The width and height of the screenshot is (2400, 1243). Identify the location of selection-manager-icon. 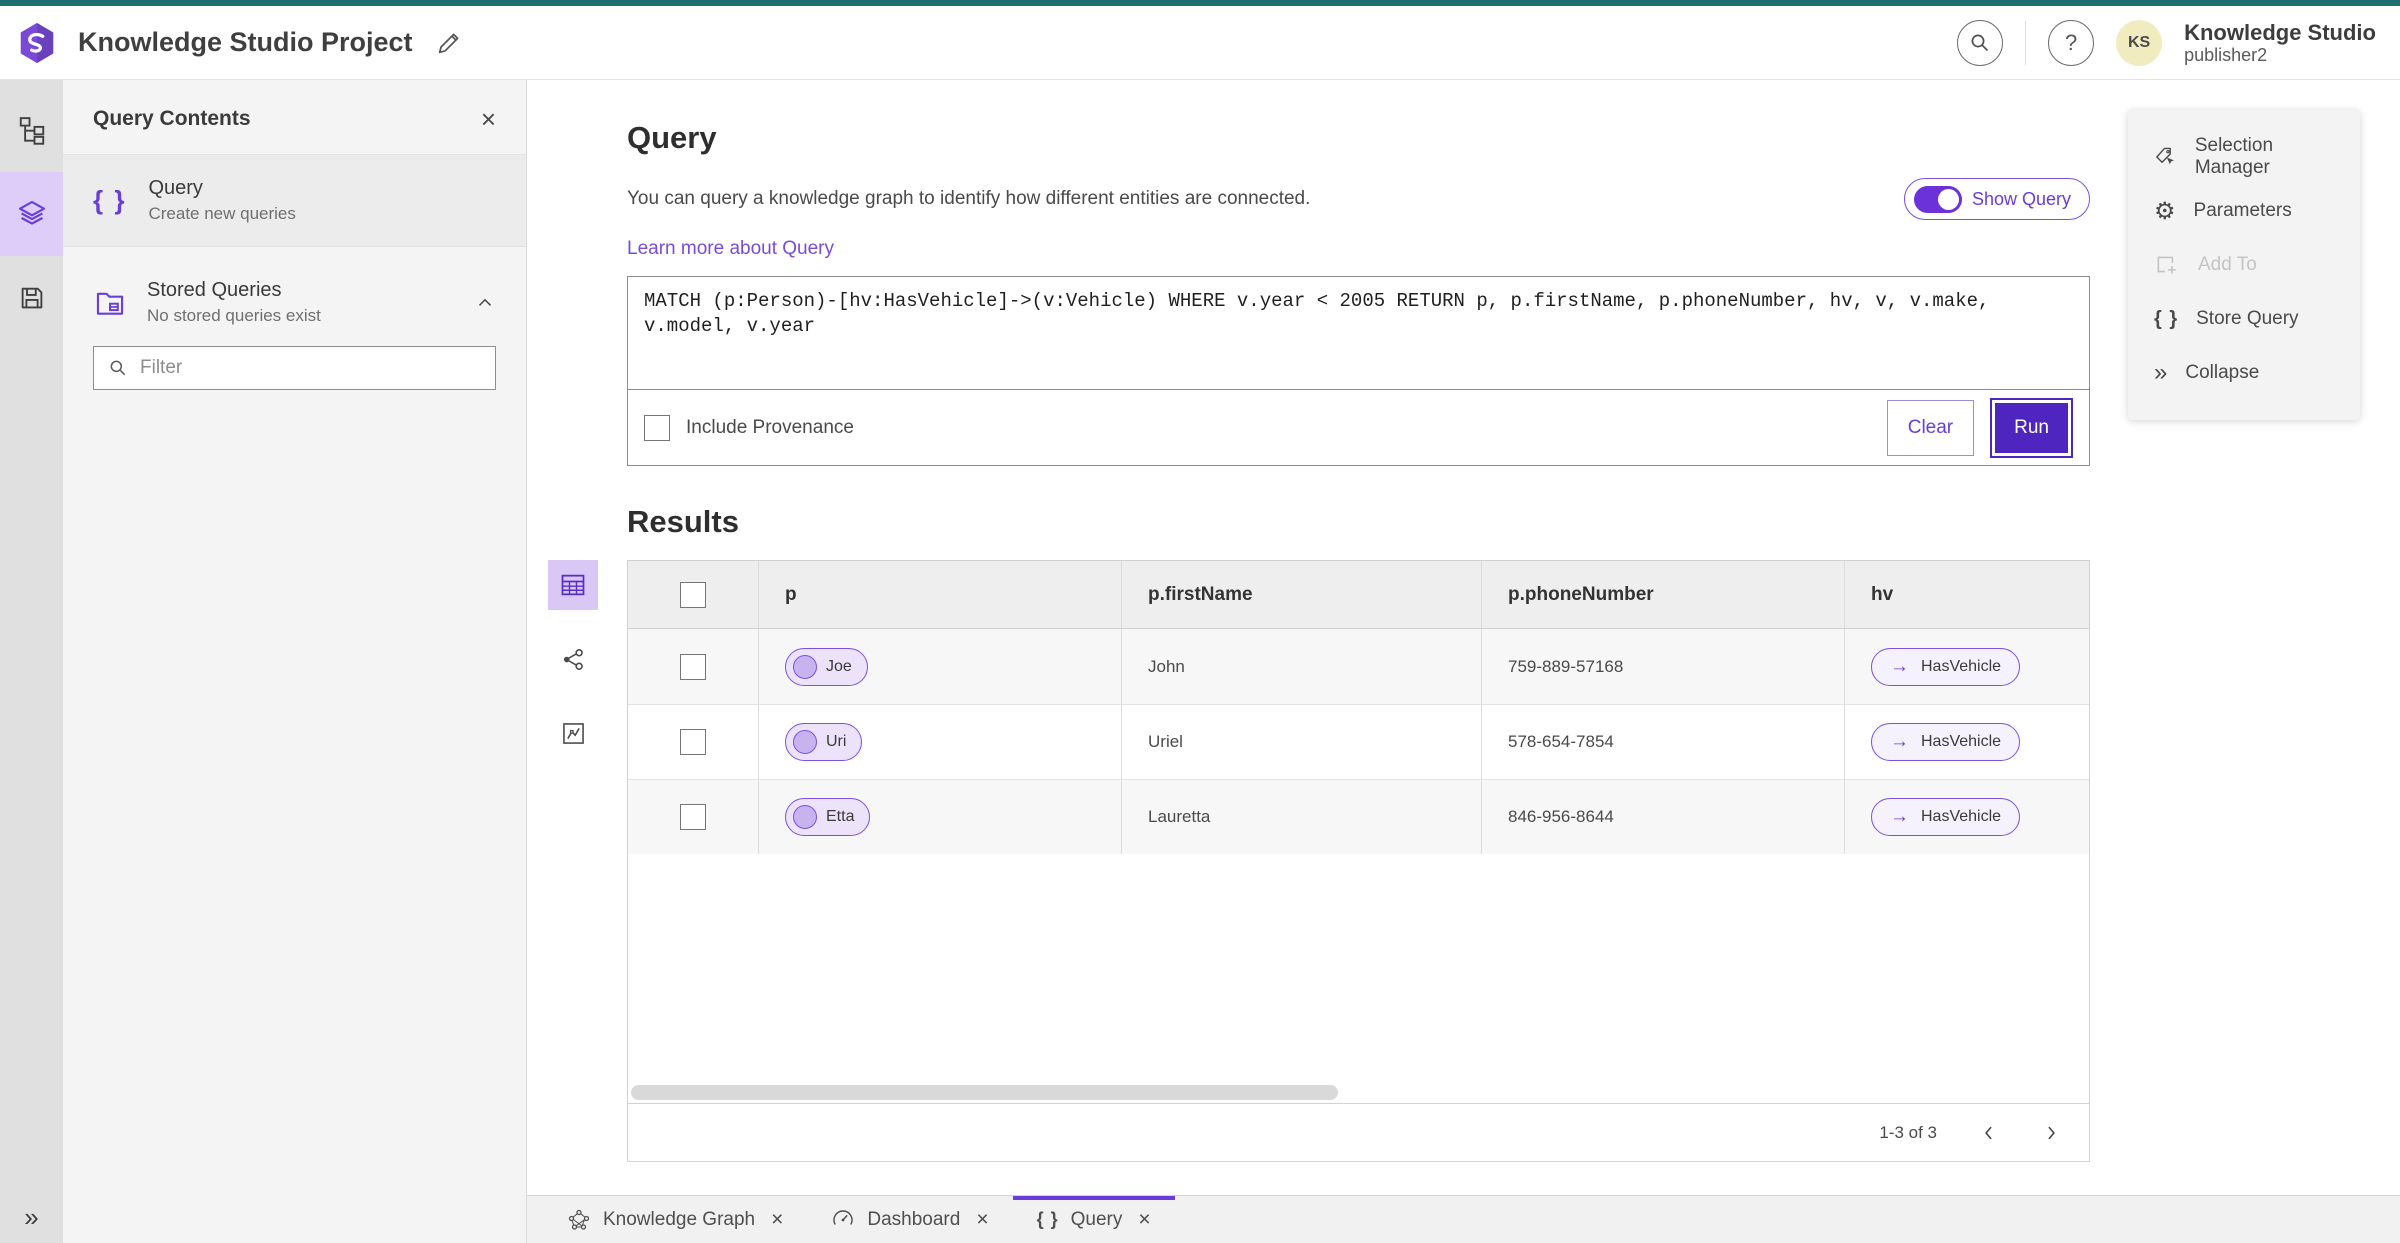
(2165, 156).